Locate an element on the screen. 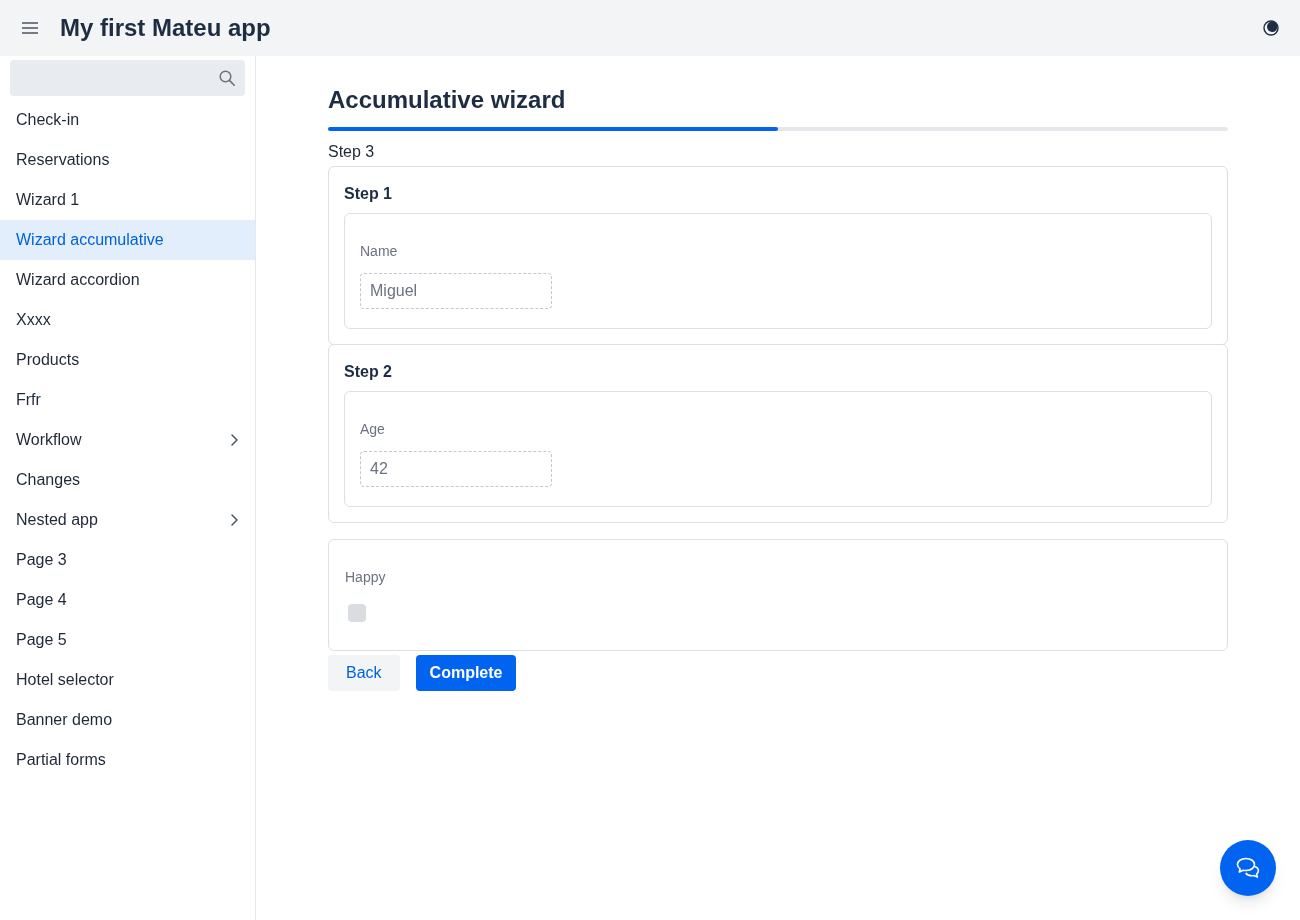 This screenshot has height=920, width=1300. sidebar-item: Page 4 is located at coordinates (127, 600).